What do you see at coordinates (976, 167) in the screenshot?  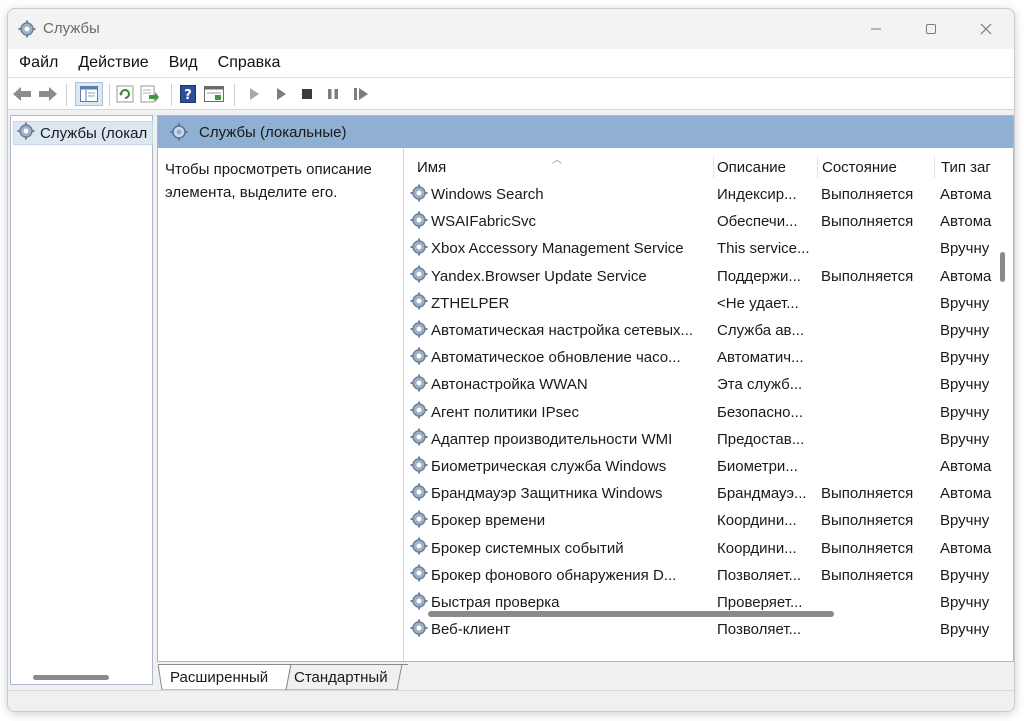 I see `column-header-startup-type: Тип заг` at bounding box center [976, 167].